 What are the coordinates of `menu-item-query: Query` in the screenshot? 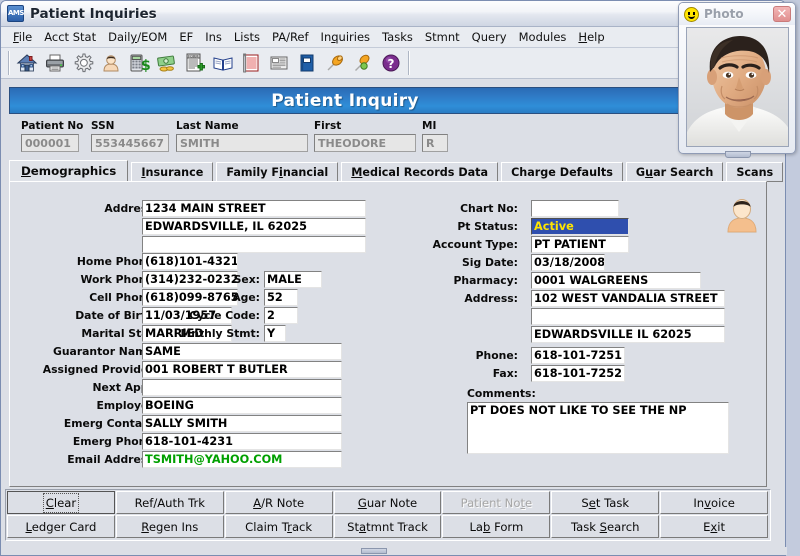 It's located at (489, 37).